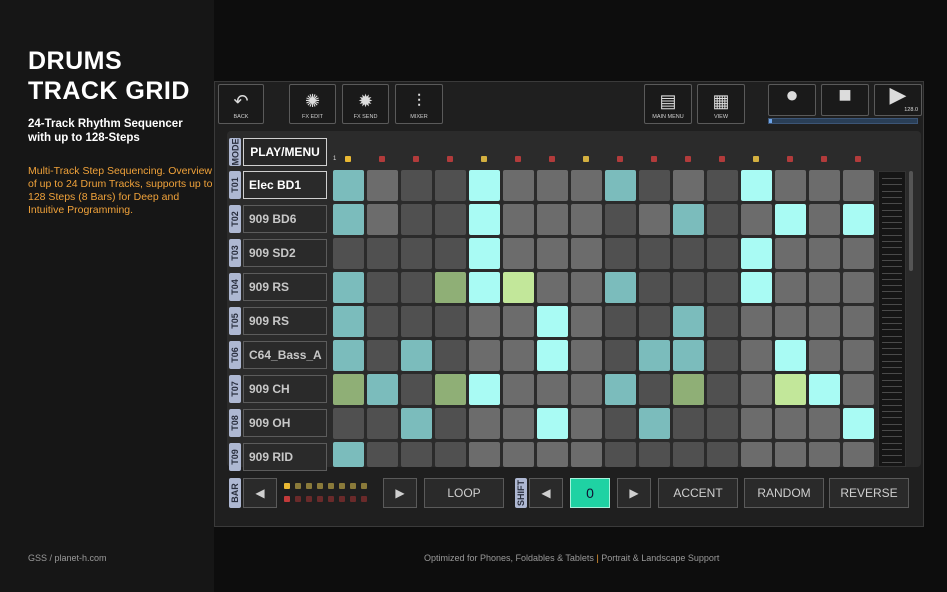  Describe the element at coordinates (546, 493) in the screenshot. I see `shift-left-button: ◀` at that location.